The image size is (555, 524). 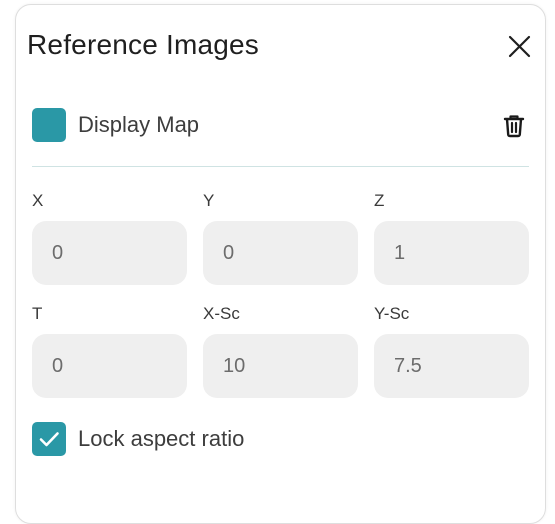 I want to click on trash-icon, so click(x=514, y=126).